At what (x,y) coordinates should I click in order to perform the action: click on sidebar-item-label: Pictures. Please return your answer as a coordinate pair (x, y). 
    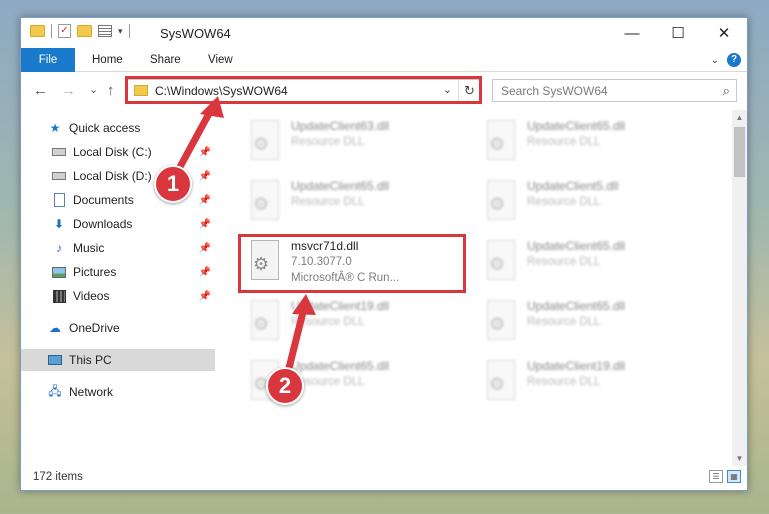
    Looking at the image, I should click on (95, 272).